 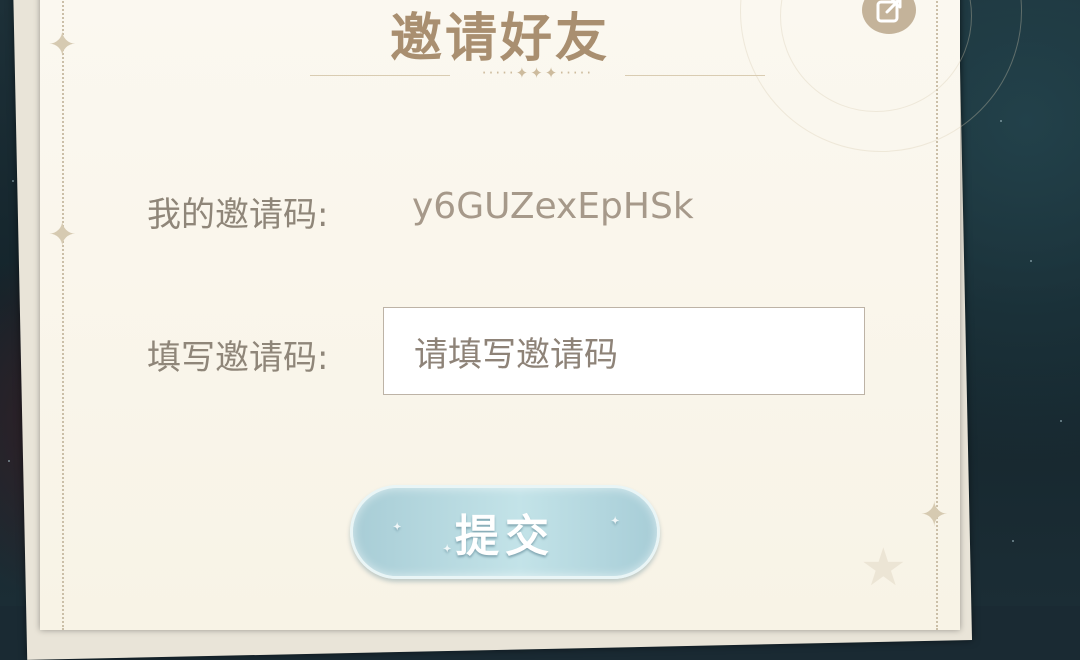 I want to click on submit-button: ✦ ✦ ✦ 提交, so click(x=505, y=532).